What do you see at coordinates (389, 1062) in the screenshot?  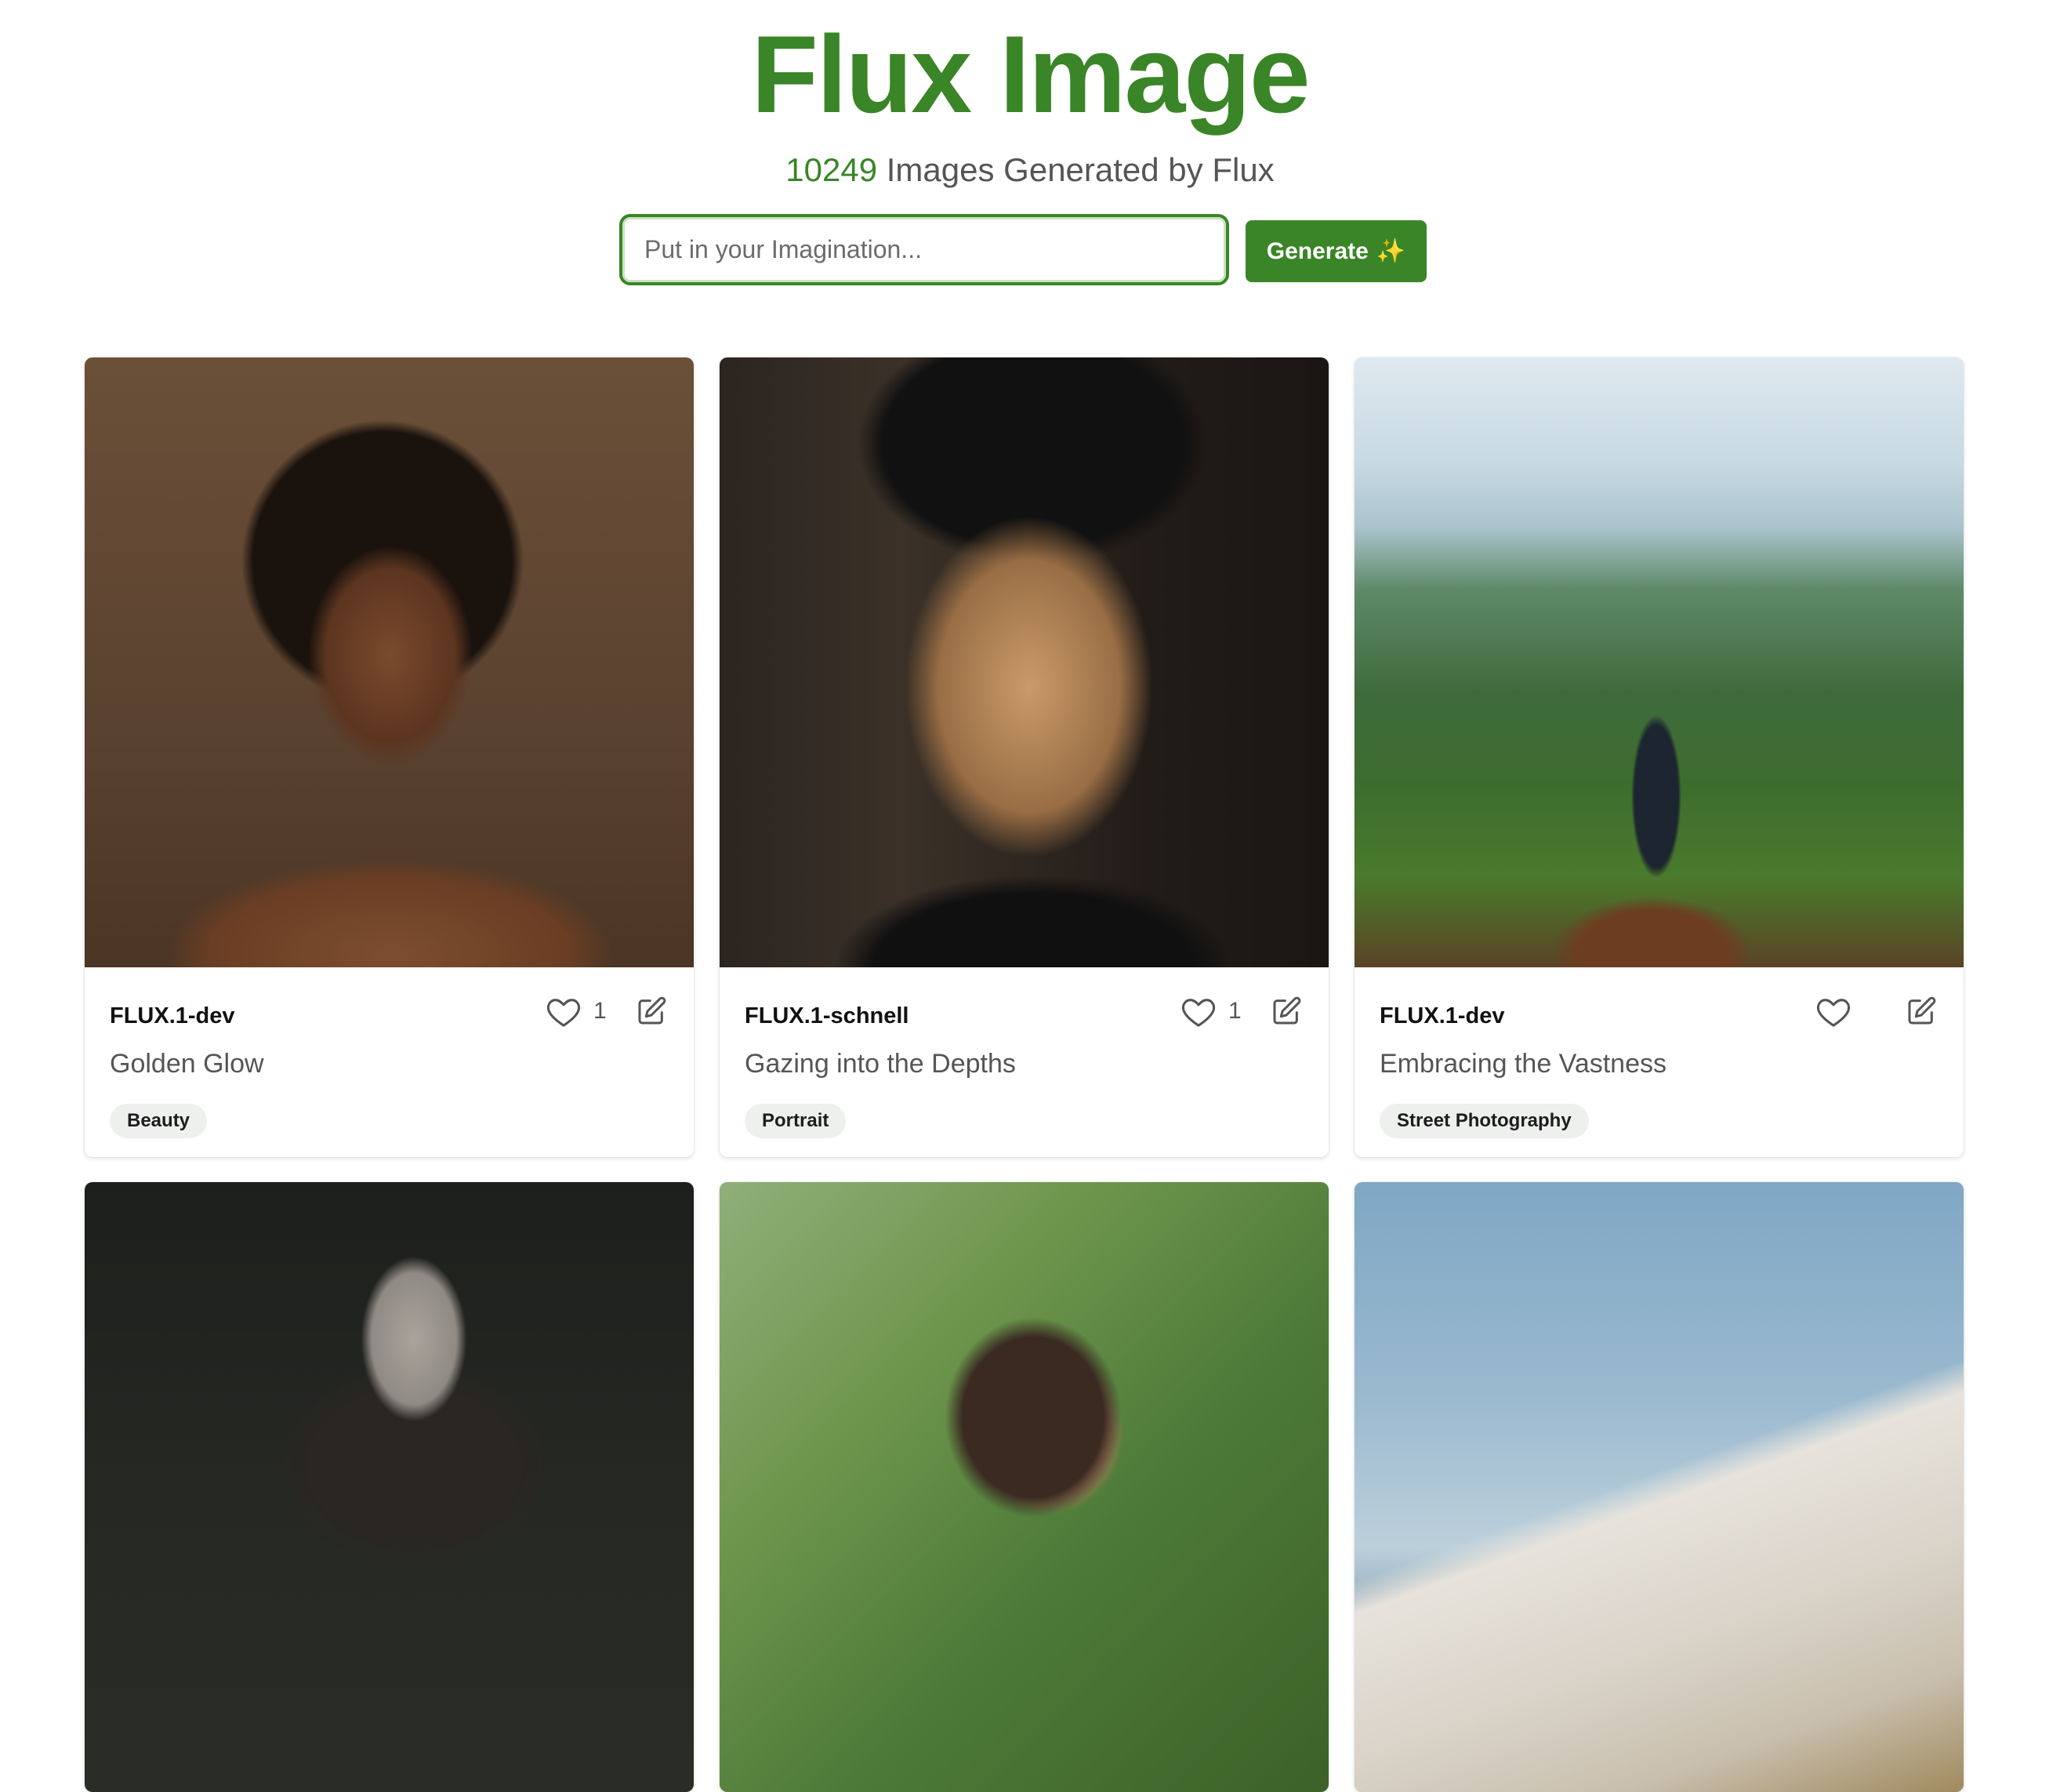 I see `card-body: FLUX.1-dev 1 Golden Glow Beauty` at bounding box center [389, 1062].